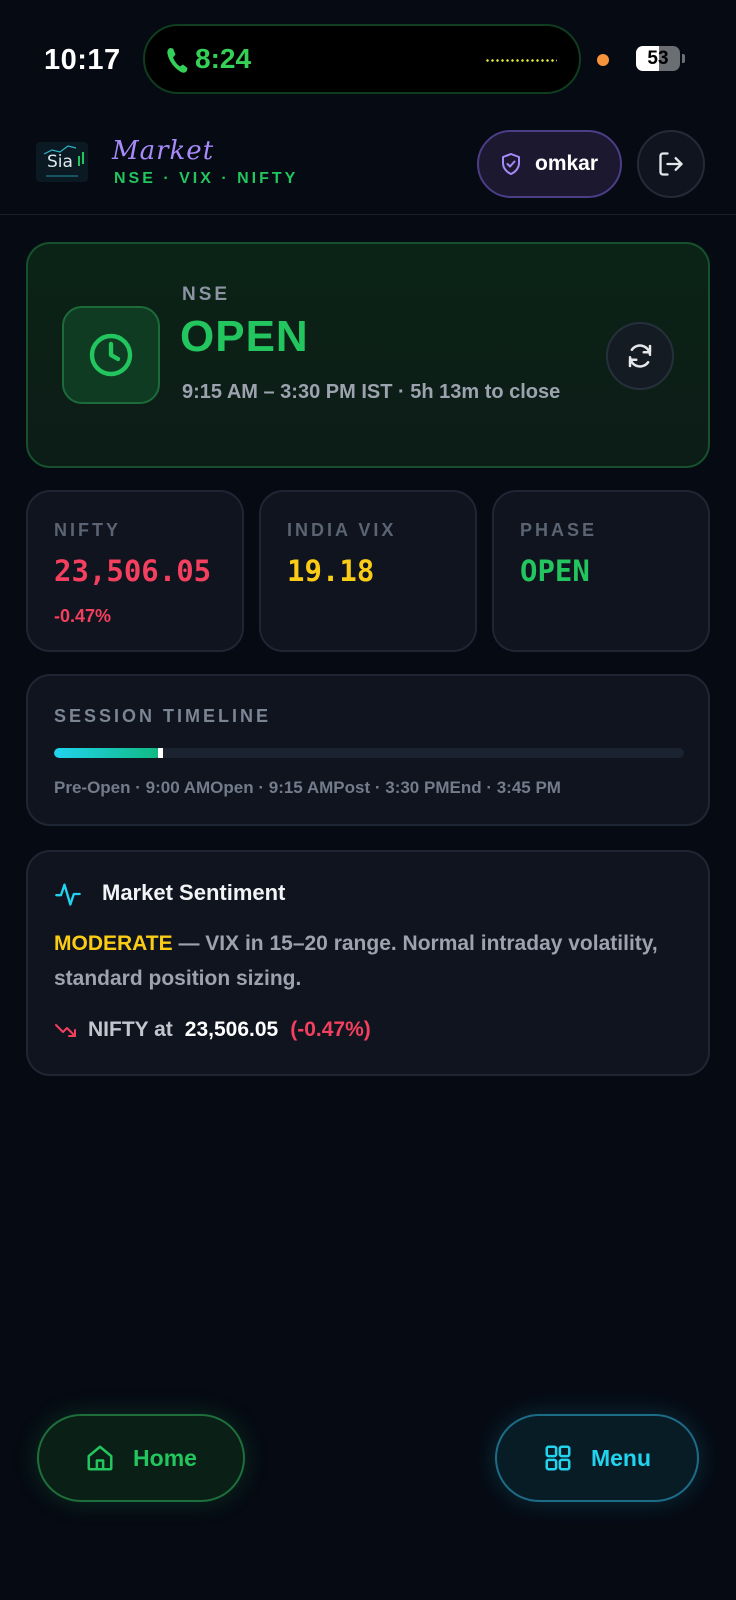 This screenshot has width=736, height=1600. I want to click on logo-text: Sia, so click(60, 162).